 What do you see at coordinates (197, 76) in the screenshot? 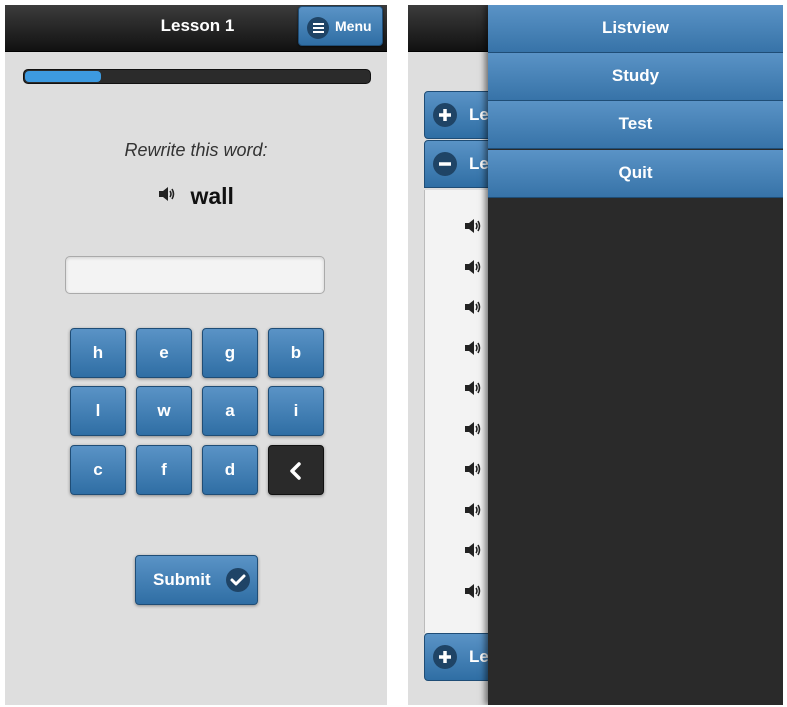
I see `progress-bar` at bounding box center [197, 76].